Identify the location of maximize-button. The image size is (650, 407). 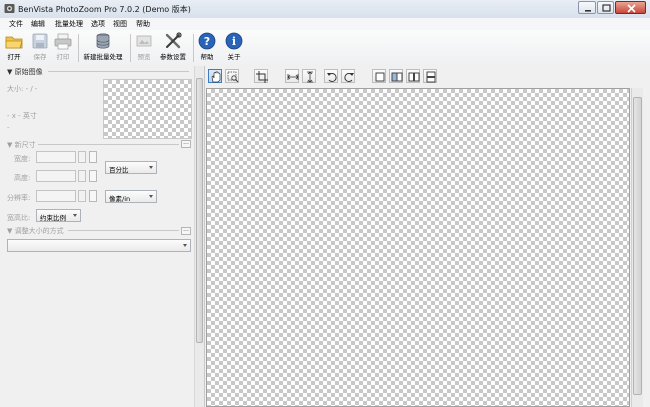
(605, 7).